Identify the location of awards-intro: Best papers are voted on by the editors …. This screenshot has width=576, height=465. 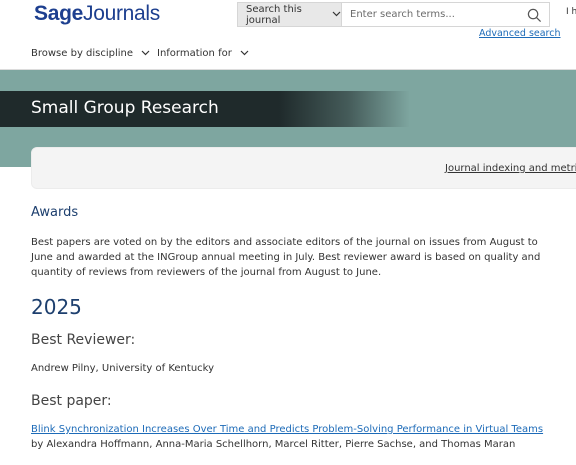
(286, 257).